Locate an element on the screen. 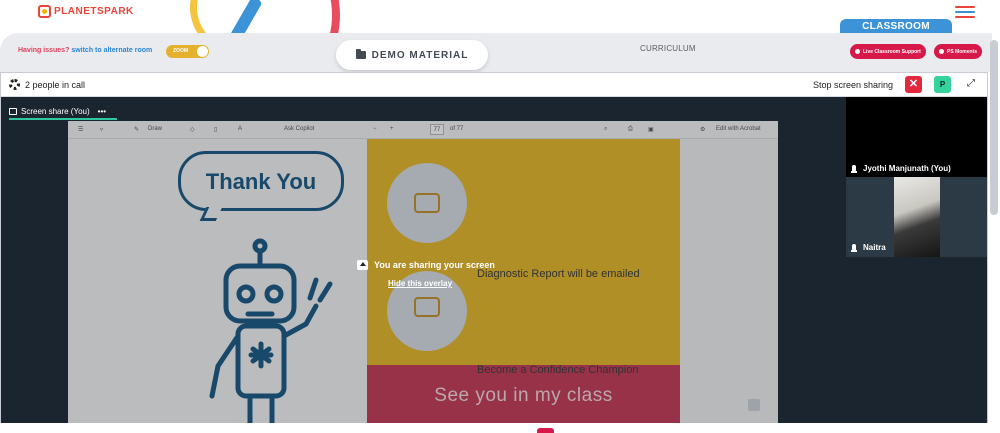 This screenshot has width=1000, height=433. upload-icon is located at coordinates (362, 265).